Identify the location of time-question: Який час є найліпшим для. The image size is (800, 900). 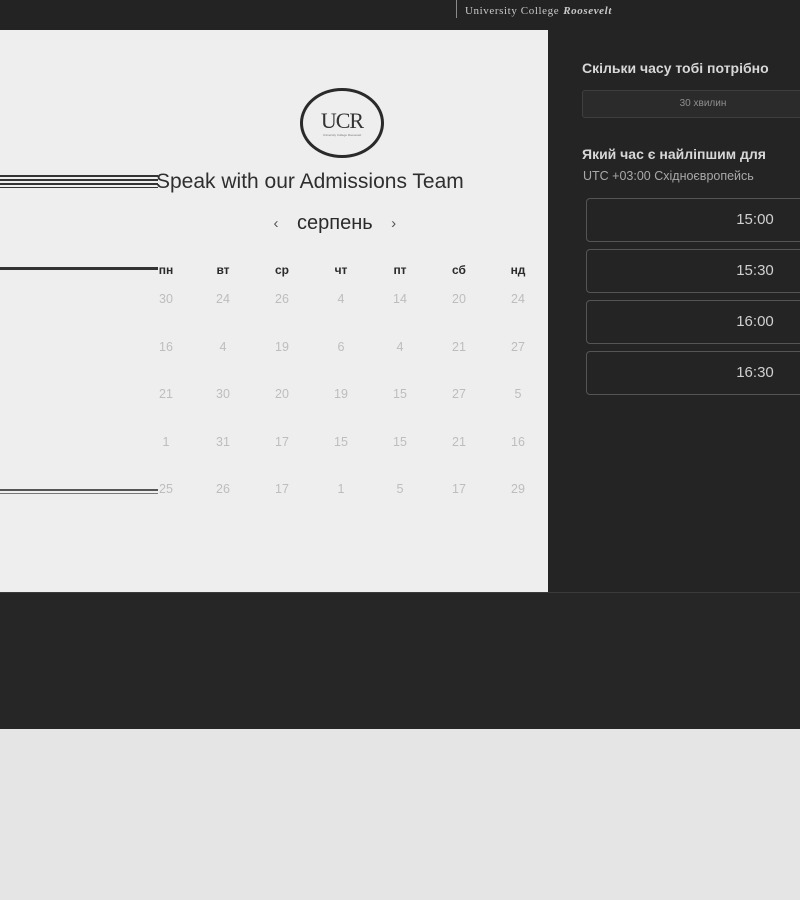
(674, 154).